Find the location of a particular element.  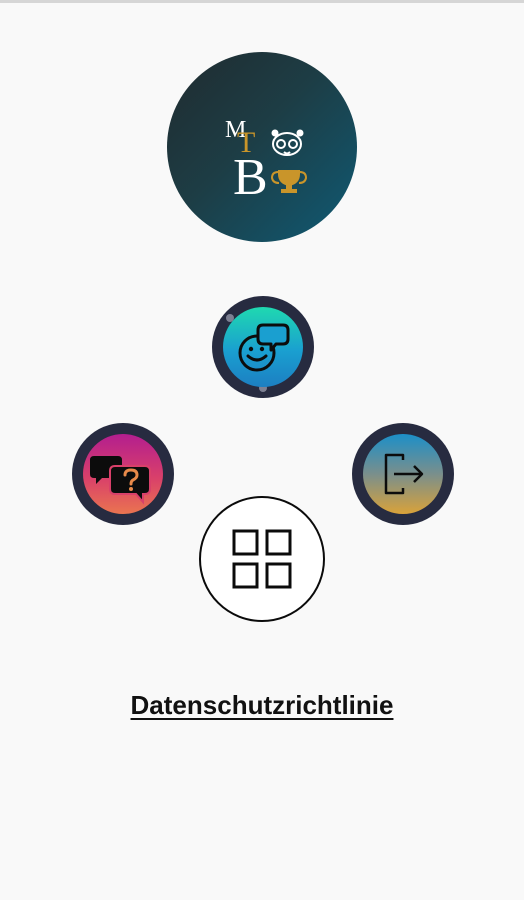

chat-button-face is located at coordinates (263, 347).